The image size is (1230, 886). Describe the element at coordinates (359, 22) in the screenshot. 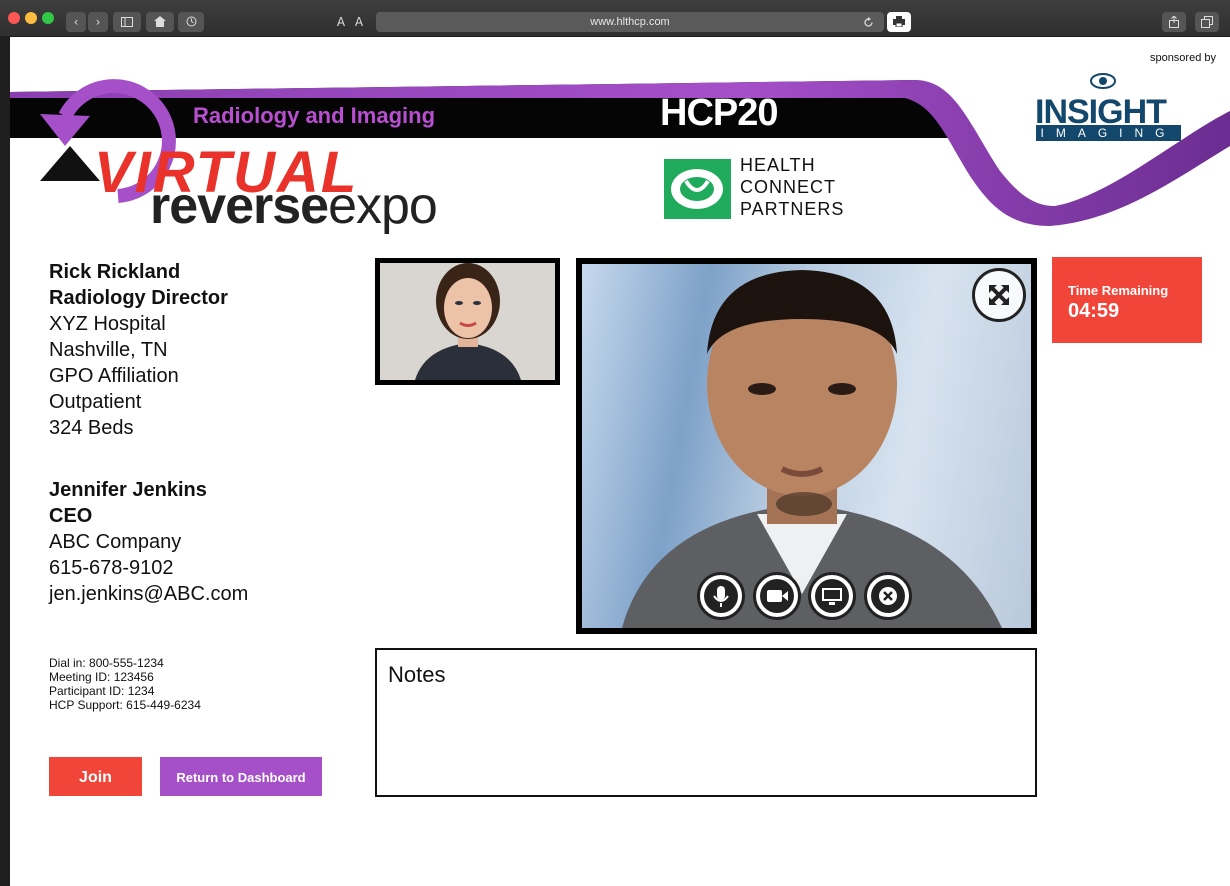

I see `text-larger-button: A` at that location.